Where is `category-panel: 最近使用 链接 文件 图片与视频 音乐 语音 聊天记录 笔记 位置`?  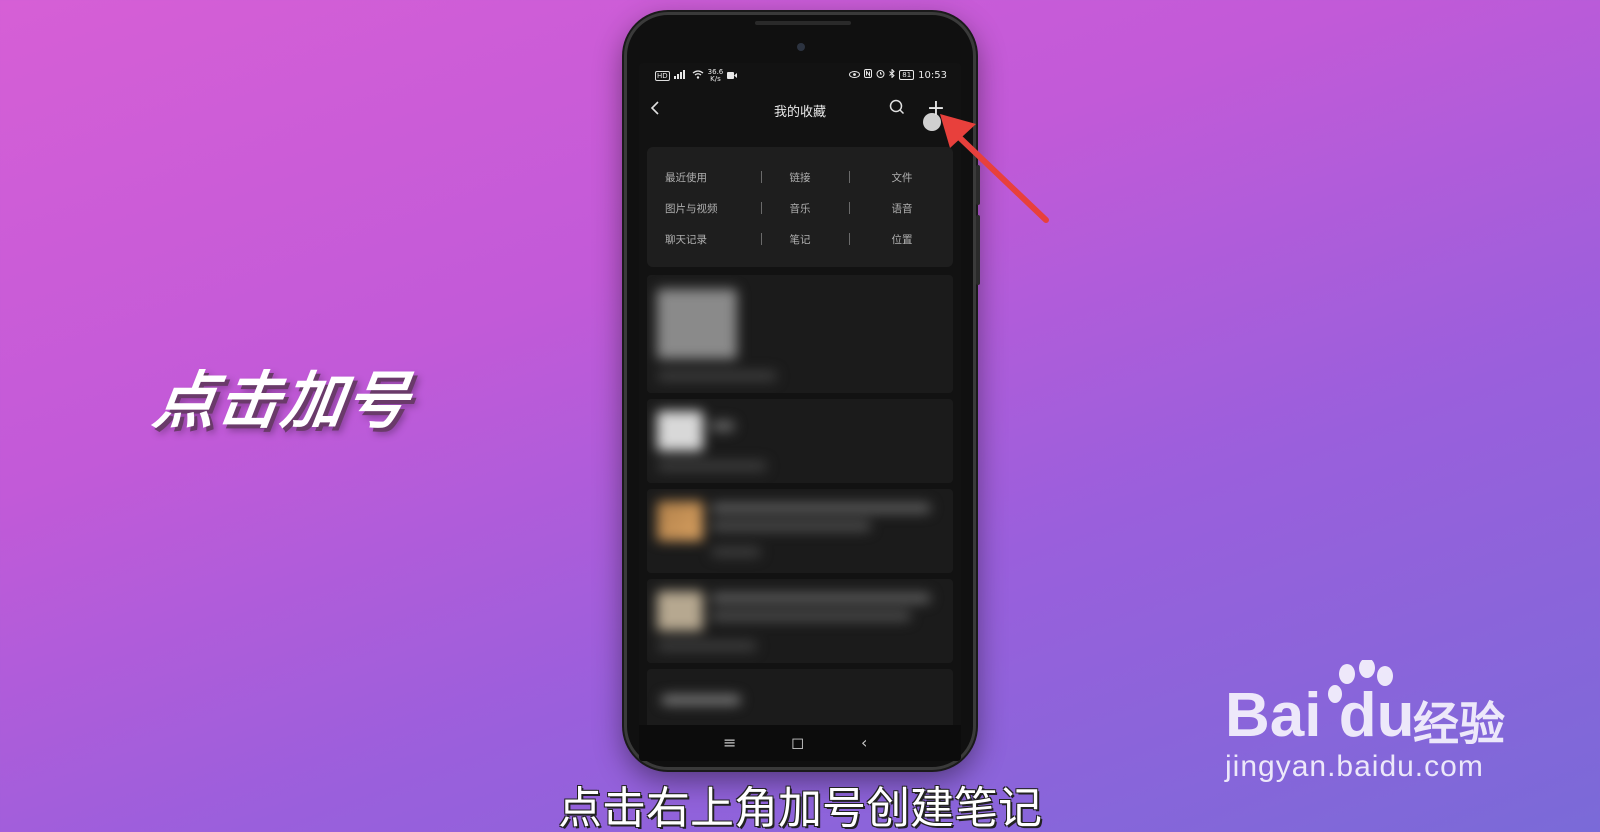
category-panel: 最近使用 链接 文件 图片与视频 音乐 语音 聊天记录 笔记 位置 is located at coordinates (800, 207).